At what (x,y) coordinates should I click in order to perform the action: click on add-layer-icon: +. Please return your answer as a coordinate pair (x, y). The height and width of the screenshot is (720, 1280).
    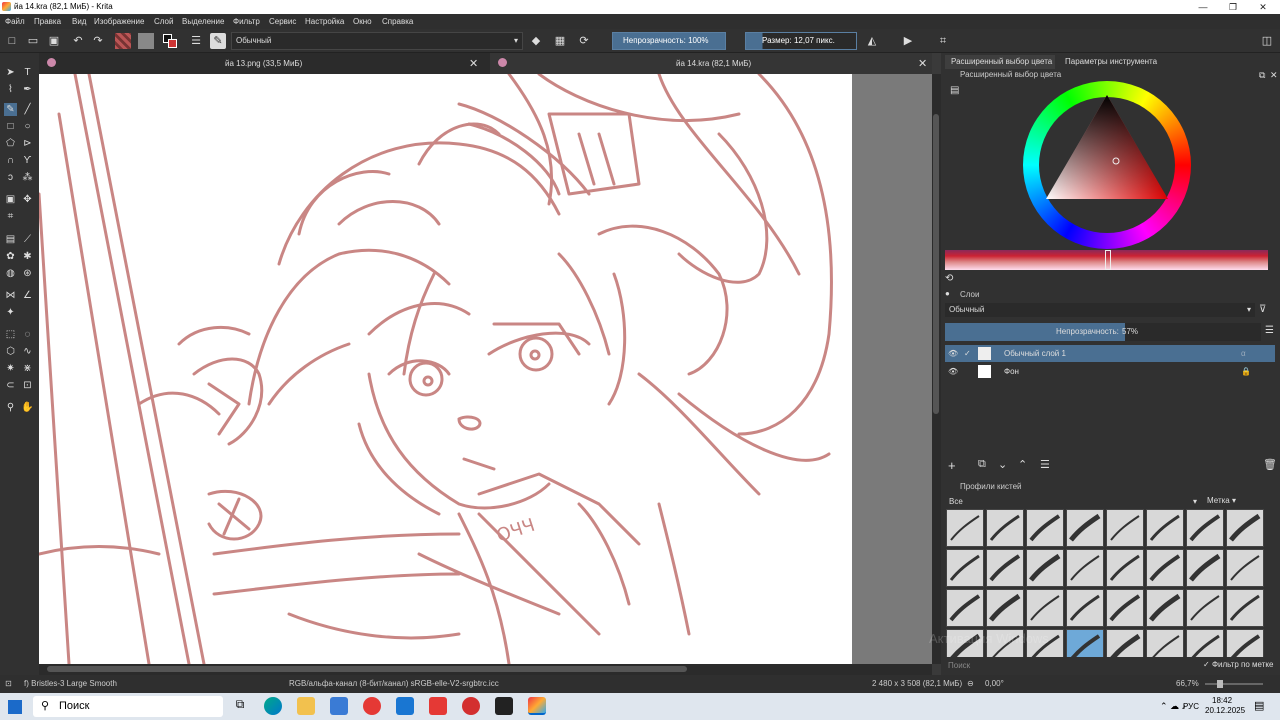
    Looking at the image, I should click on (952, 465).